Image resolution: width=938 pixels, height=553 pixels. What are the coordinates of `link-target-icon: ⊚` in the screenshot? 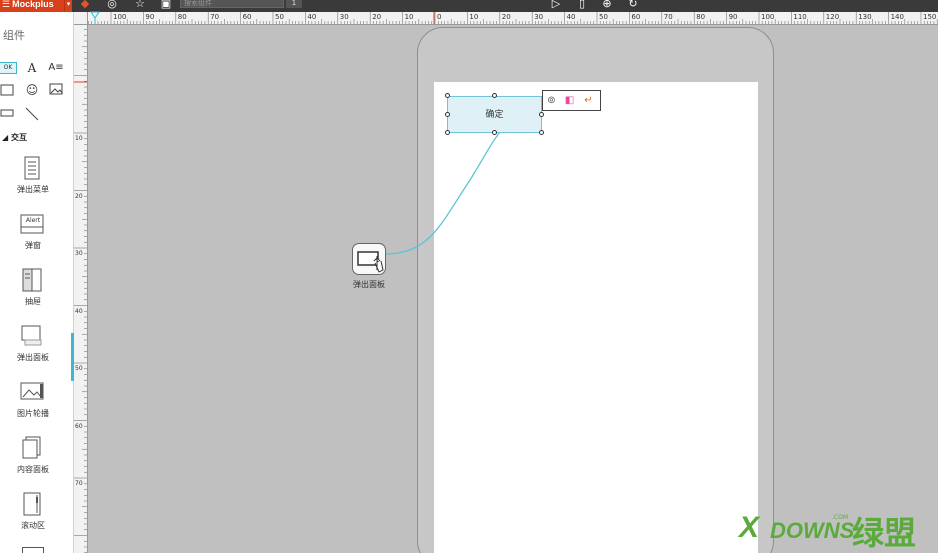 It's located at (551, 100).